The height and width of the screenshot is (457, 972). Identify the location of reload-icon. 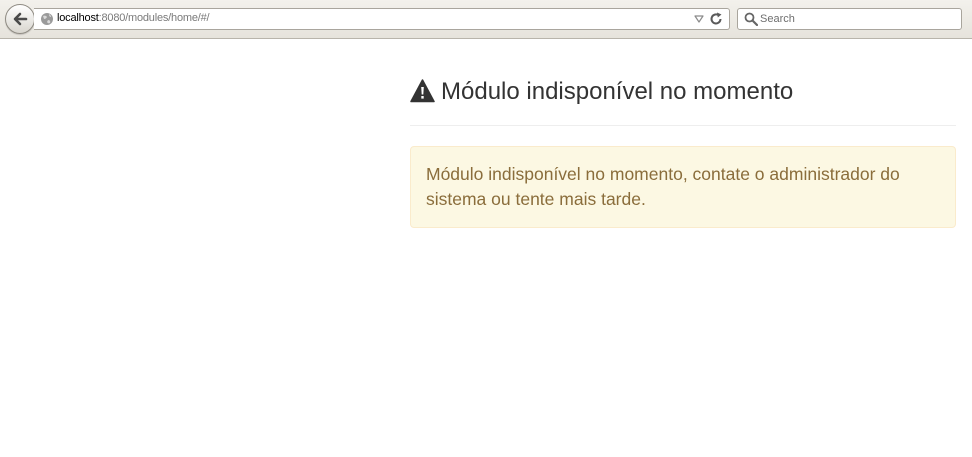
(716, 19).